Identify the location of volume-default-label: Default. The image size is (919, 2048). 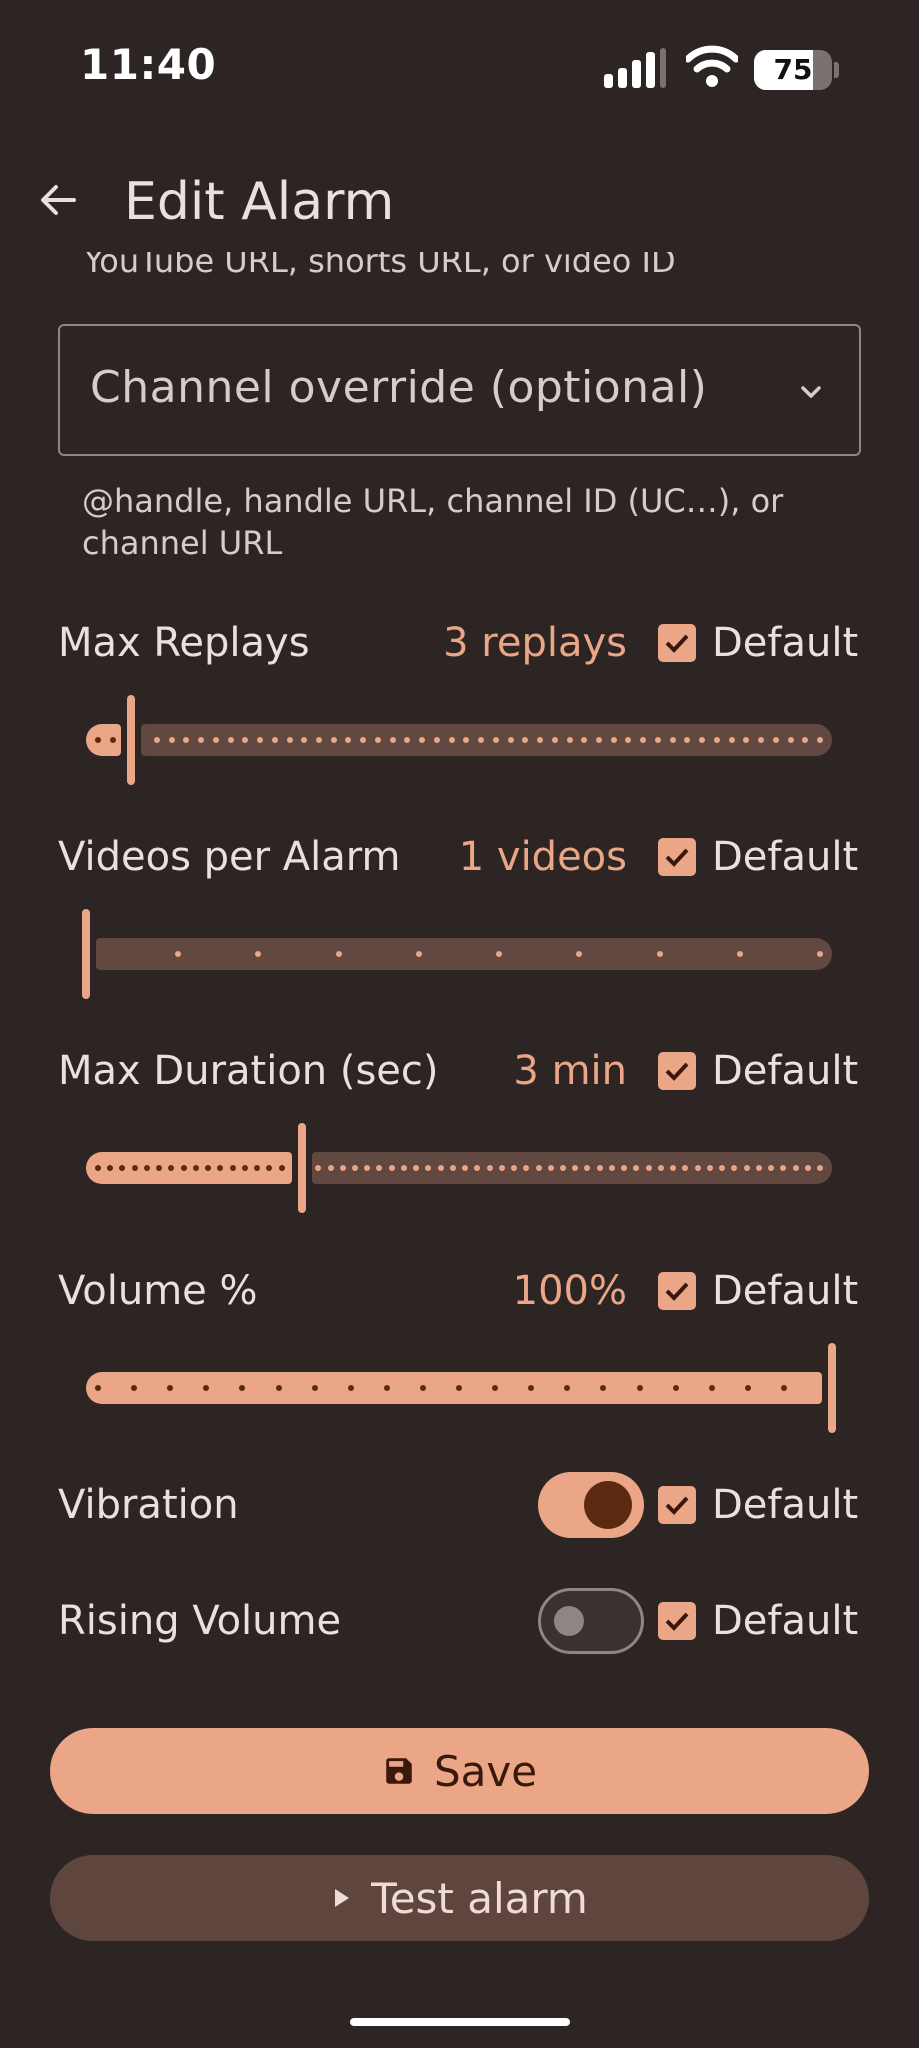
(785, 1291).